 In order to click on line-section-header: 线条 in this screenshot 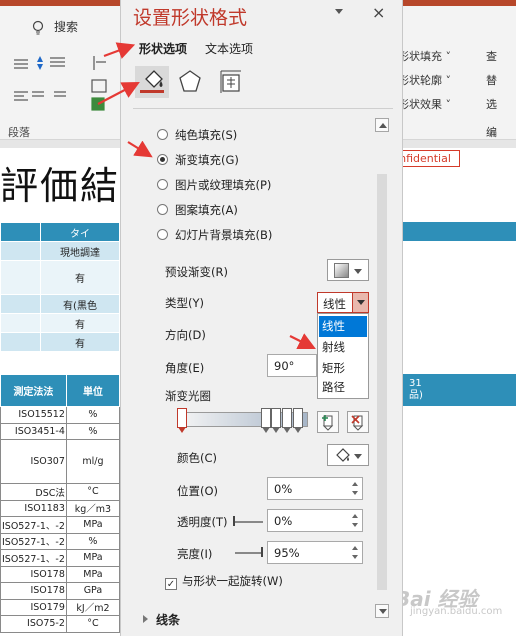, I will do `click(161, 619)`.